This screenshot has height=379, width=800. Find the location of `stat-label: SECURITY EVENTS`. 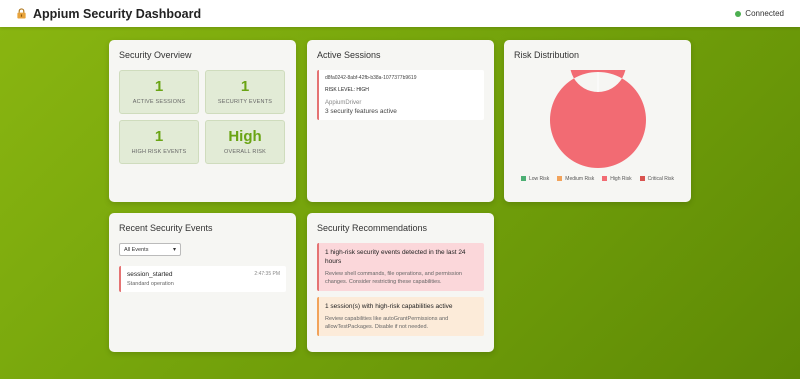

stat-label: SECURITY EVENTS is located at coordinates (245, 102).